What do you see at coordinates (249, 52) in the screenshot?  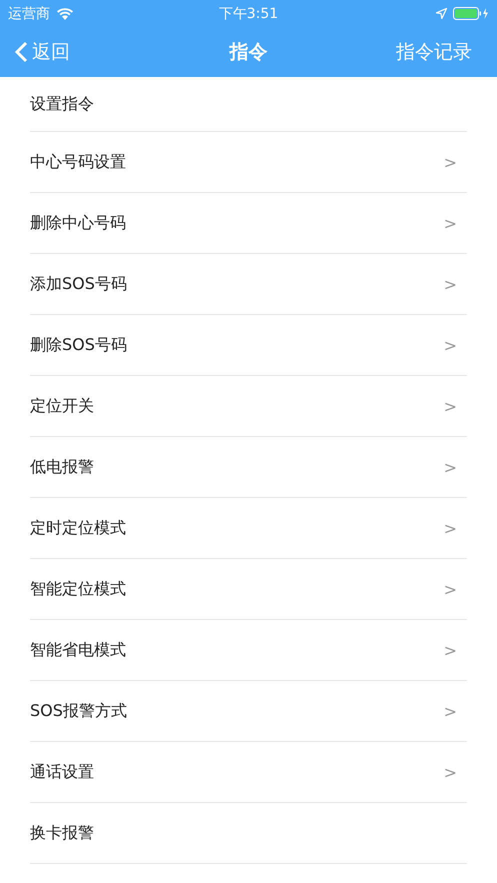 I see `page-title: 指令` at bounding box center [249, 52].